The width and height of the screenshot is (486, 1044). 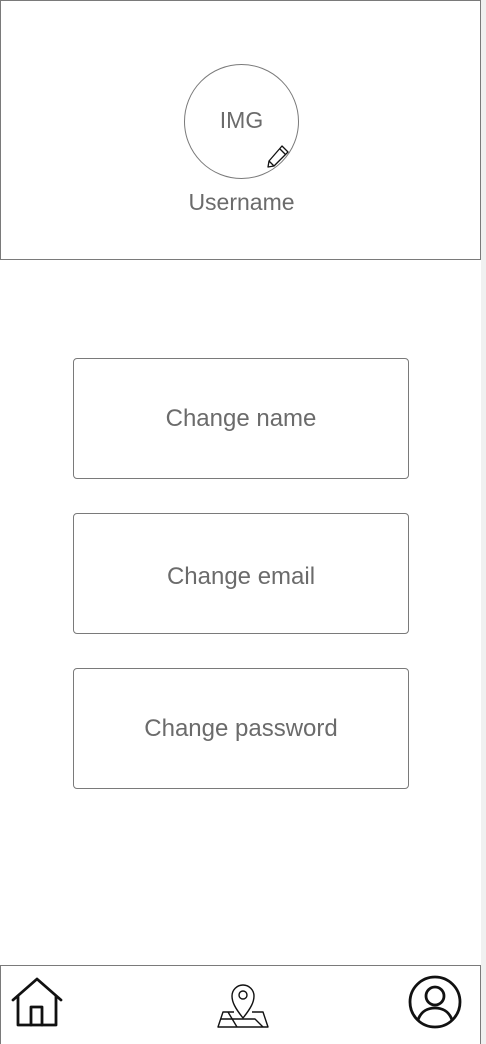 I want to click on pencil-icon, so click(x=277, y=157).